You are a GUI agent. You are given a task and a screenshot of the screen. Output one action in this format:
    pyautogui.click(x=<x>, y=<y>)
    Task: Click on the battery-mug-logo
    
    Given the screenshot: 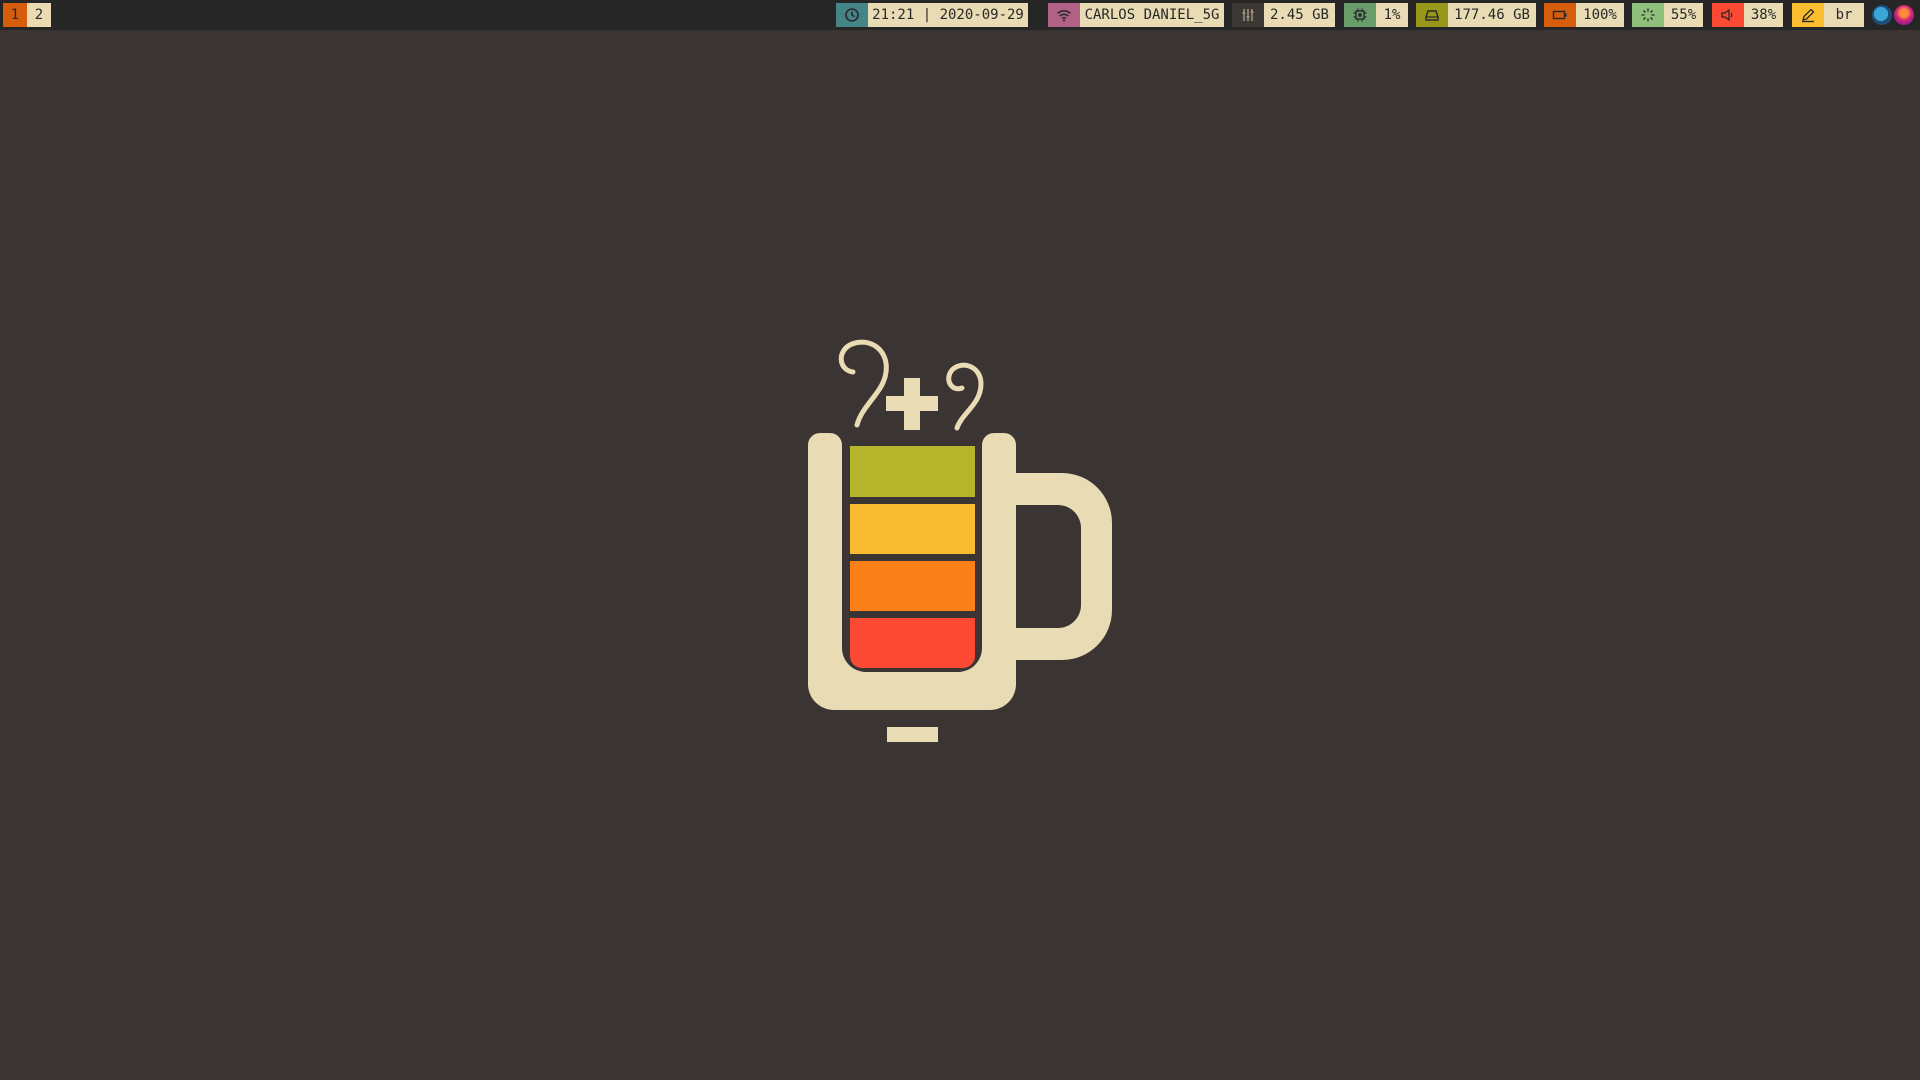 What is the action you would take?
    pyautogui.click(x=960, y=540)
    